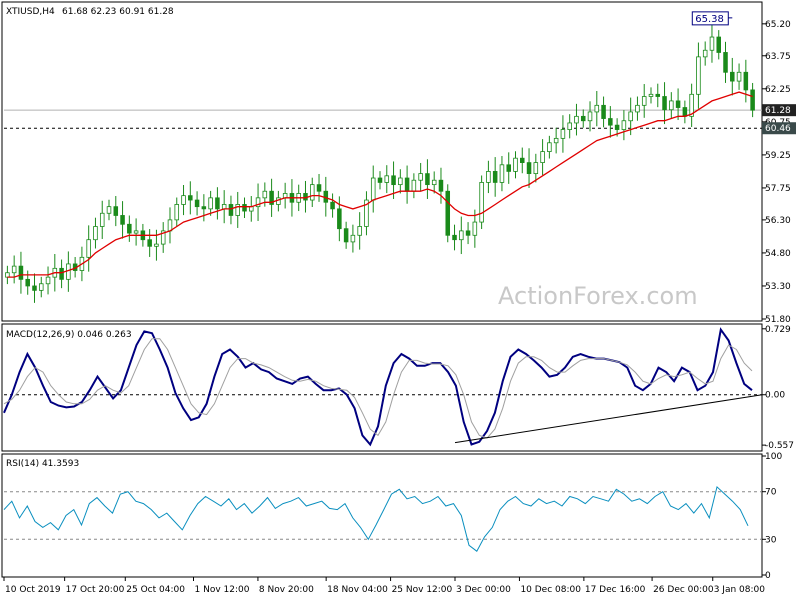 This screenshot has height=600, width=800. What do you see at coordinates (778, 129) in the screenshot?
I see `level-label: 60.46` at bounding box center [778, 129].